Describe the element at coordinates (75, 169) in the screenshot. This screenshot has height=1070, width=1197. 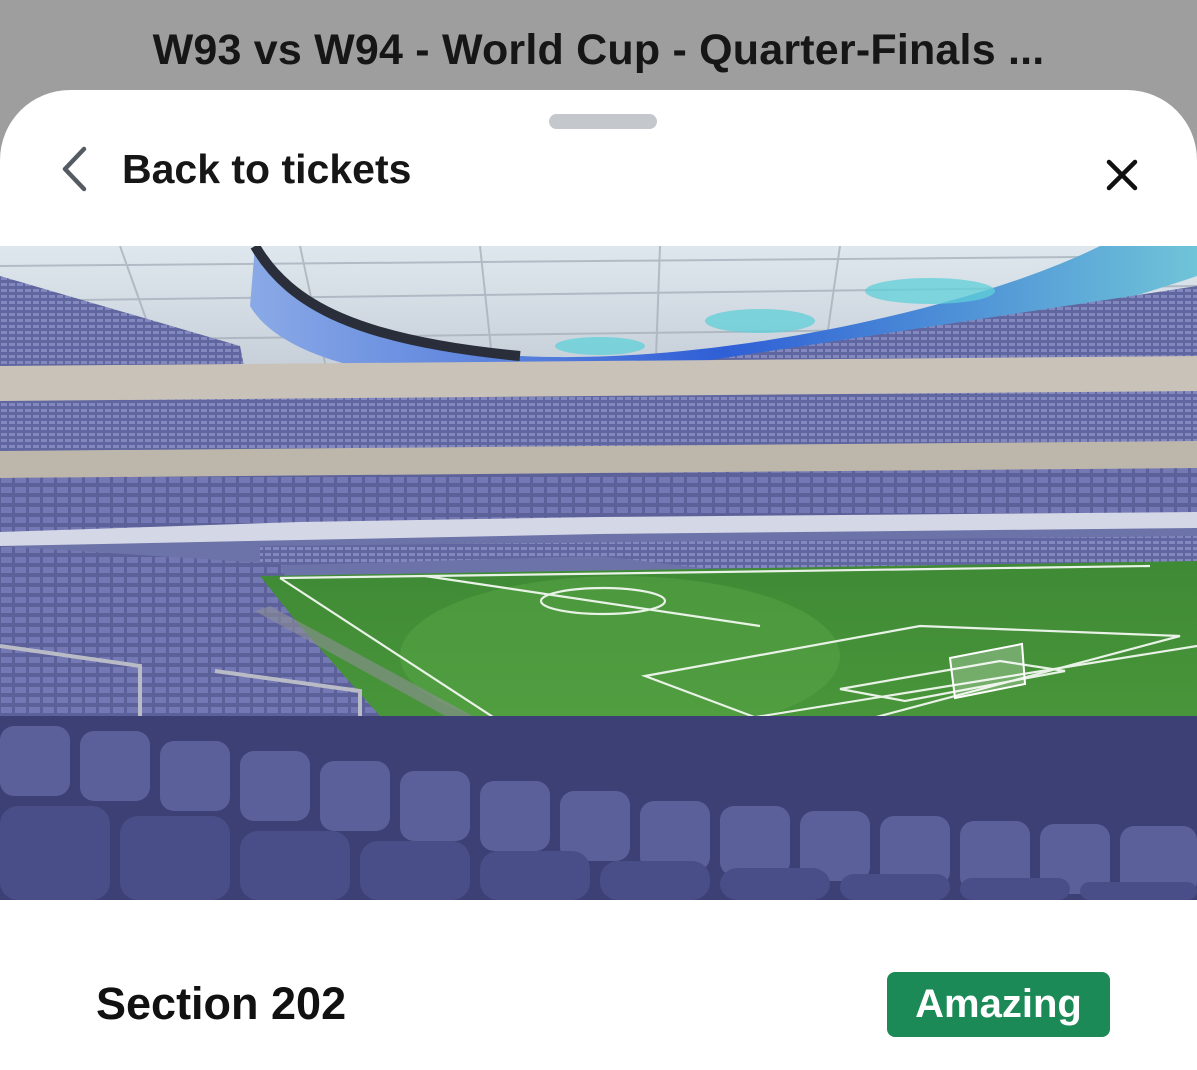
I see `chevron-left-icon` at that location.